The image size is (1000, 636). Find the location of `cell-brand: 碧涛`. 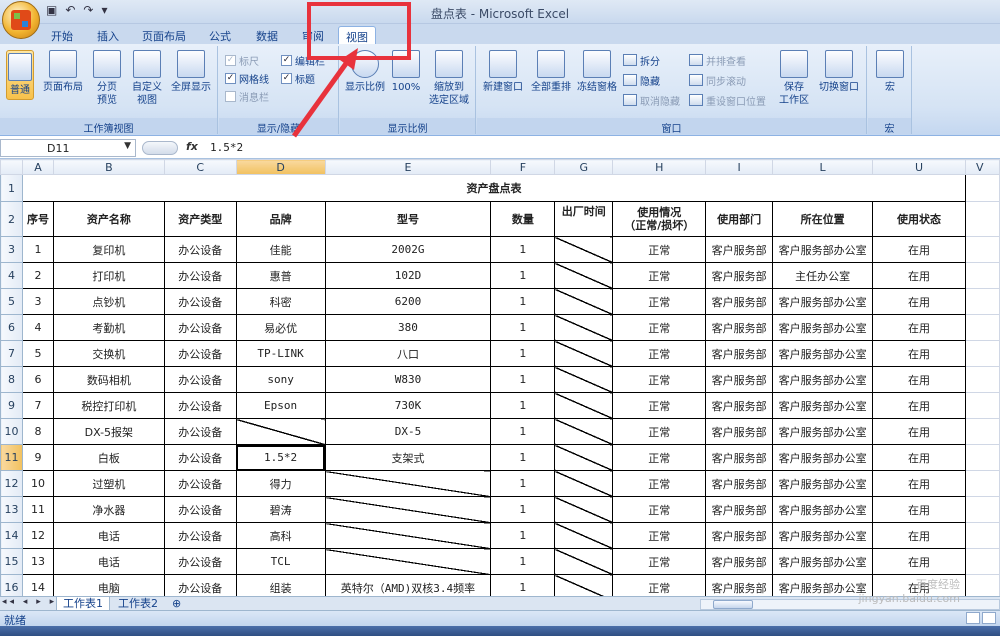

cell-brand: 碧涛 is located at coordinates (280, 509).